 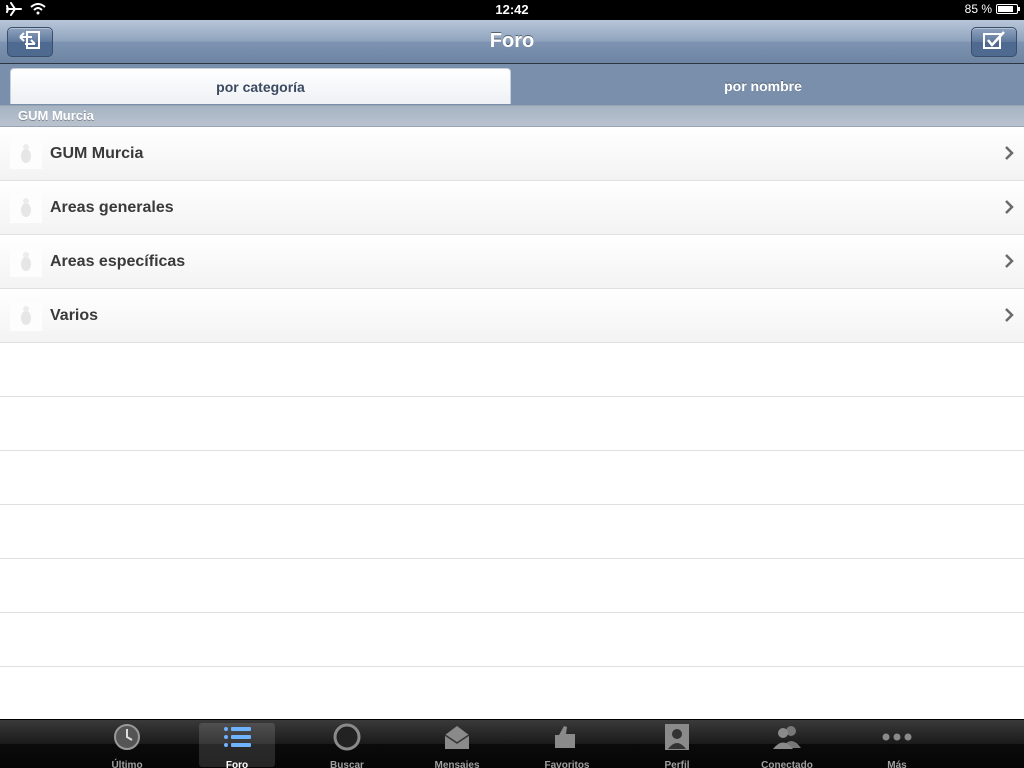 What do you see at coordinates (512, 316) in the screenshot?
I see `list-item: Varios` at bounding box center [512, 316].